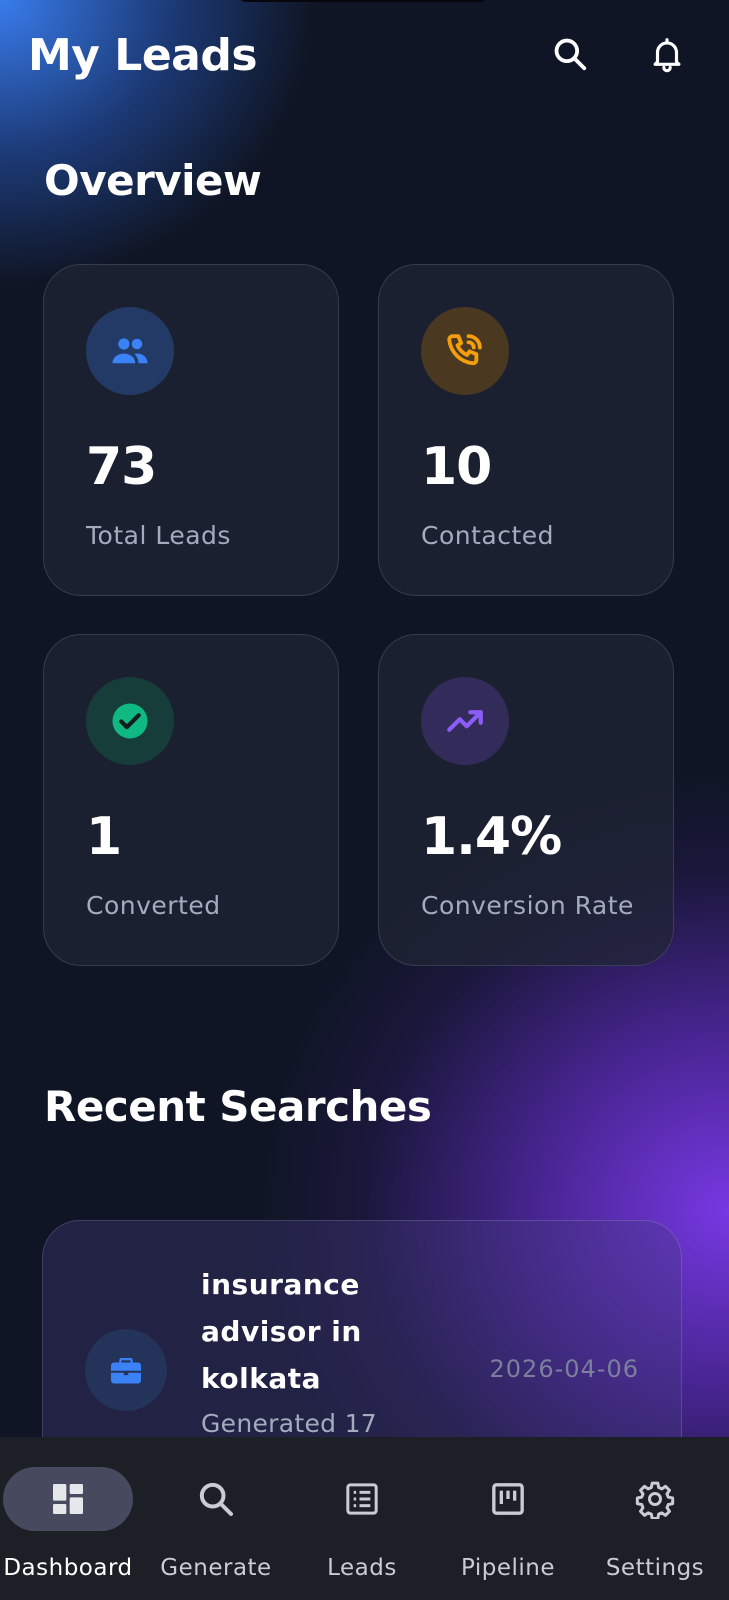 The width and height of the screenshot is (729, 1600). I want to click on nav-label: Pipeline, so click(507, 1568).